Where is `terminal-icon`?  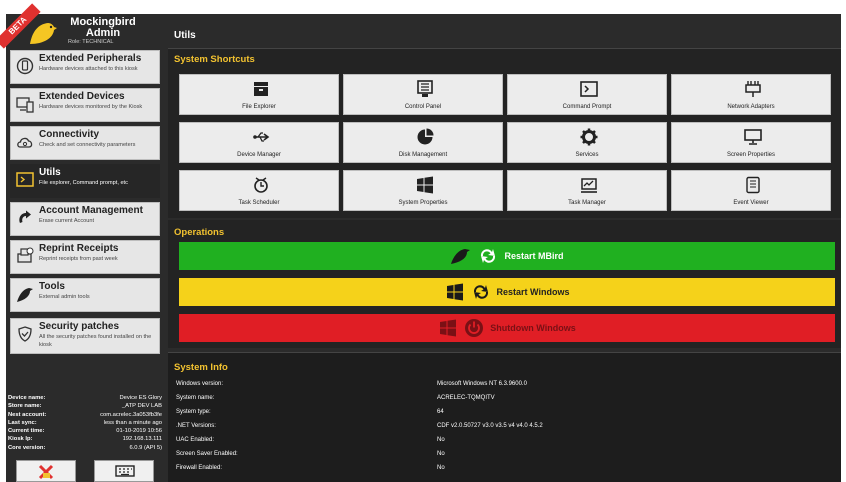
terminal-icon is located at coordinates (25, 179).